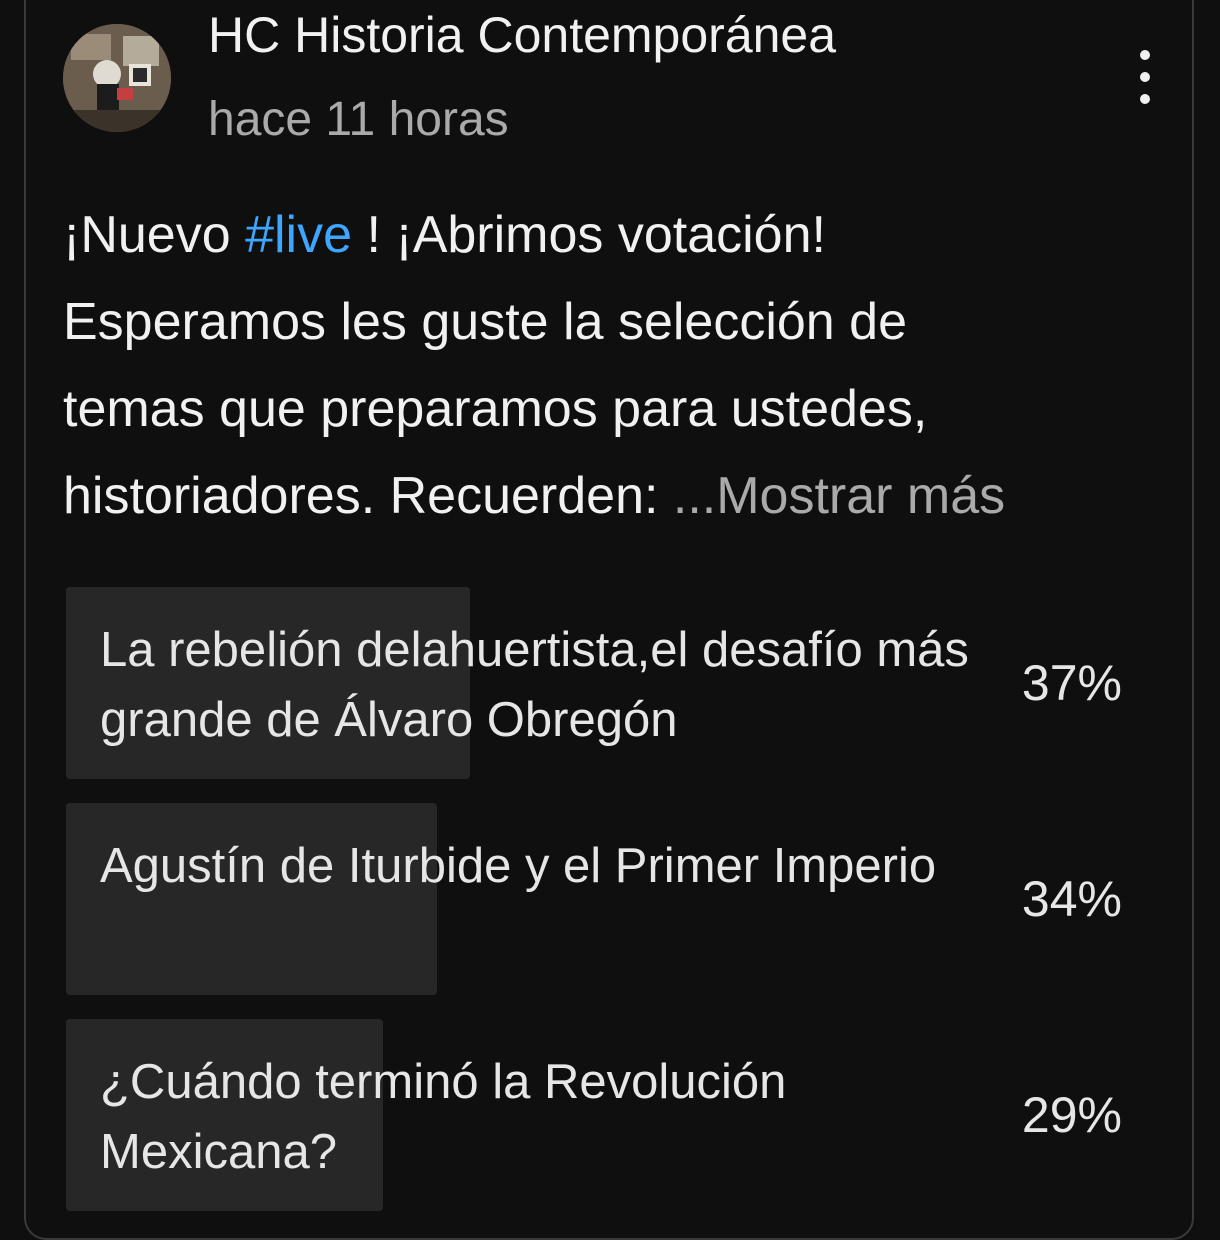 The height and width of the screenshot is (1240, 1220). I want to click on avatar-image-icon, so click(117, 78).